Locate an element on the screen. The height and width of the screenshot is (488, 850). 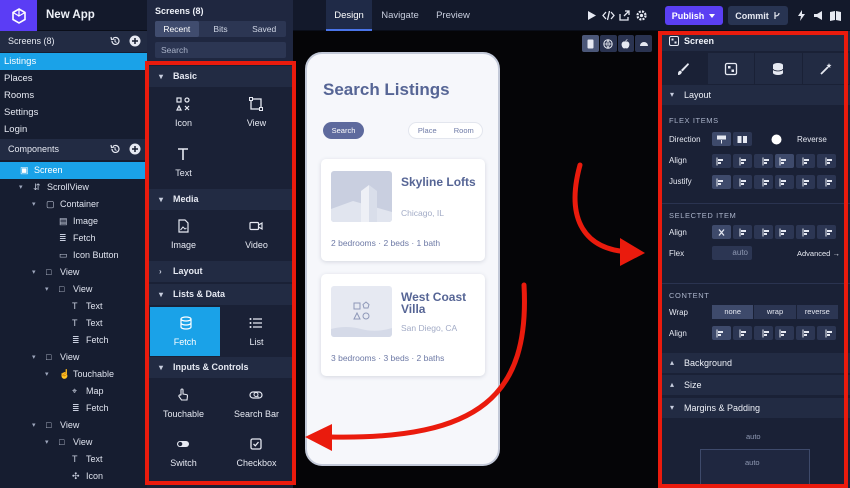
tab-recent: Recent is located at coordinates (177, 29).